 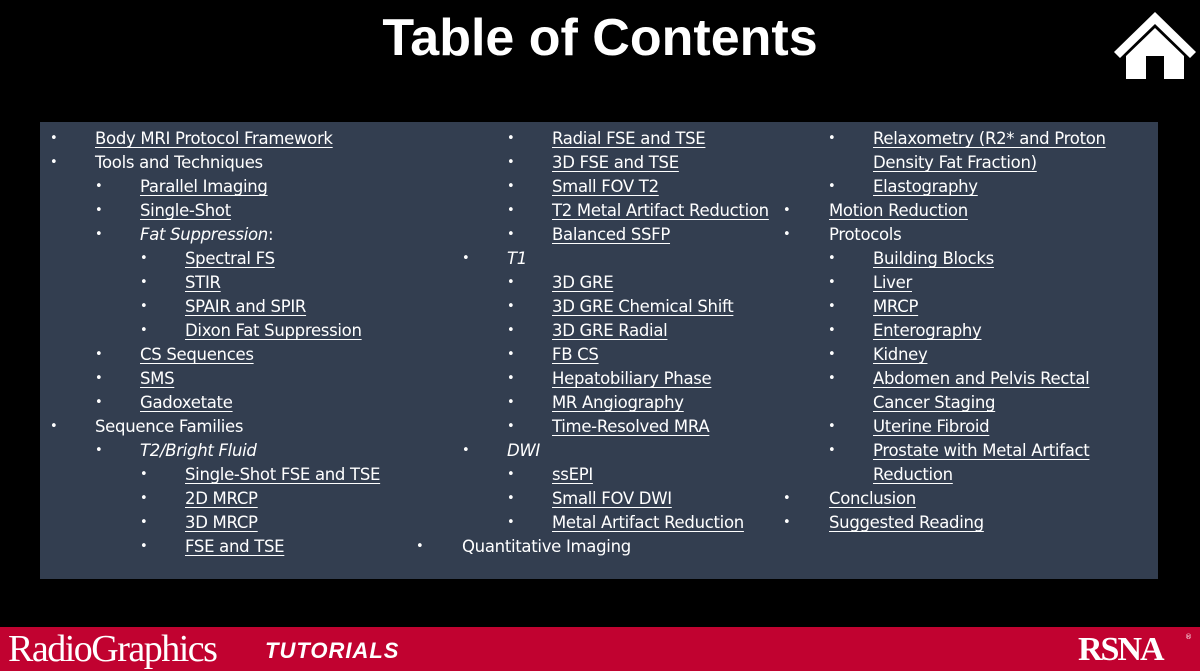 I want to click on toc-link: Prostate with Metal Artifact Reduction, so click(x=998, y=463).